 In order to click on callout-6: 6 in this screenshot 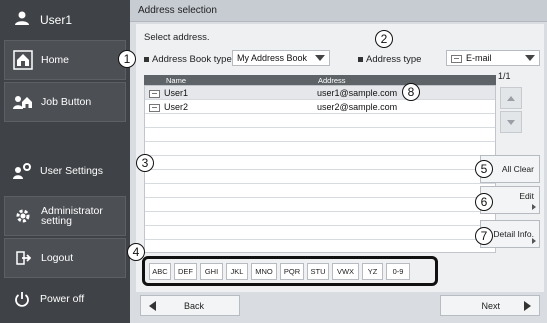, I will do `click(484, 202)`.